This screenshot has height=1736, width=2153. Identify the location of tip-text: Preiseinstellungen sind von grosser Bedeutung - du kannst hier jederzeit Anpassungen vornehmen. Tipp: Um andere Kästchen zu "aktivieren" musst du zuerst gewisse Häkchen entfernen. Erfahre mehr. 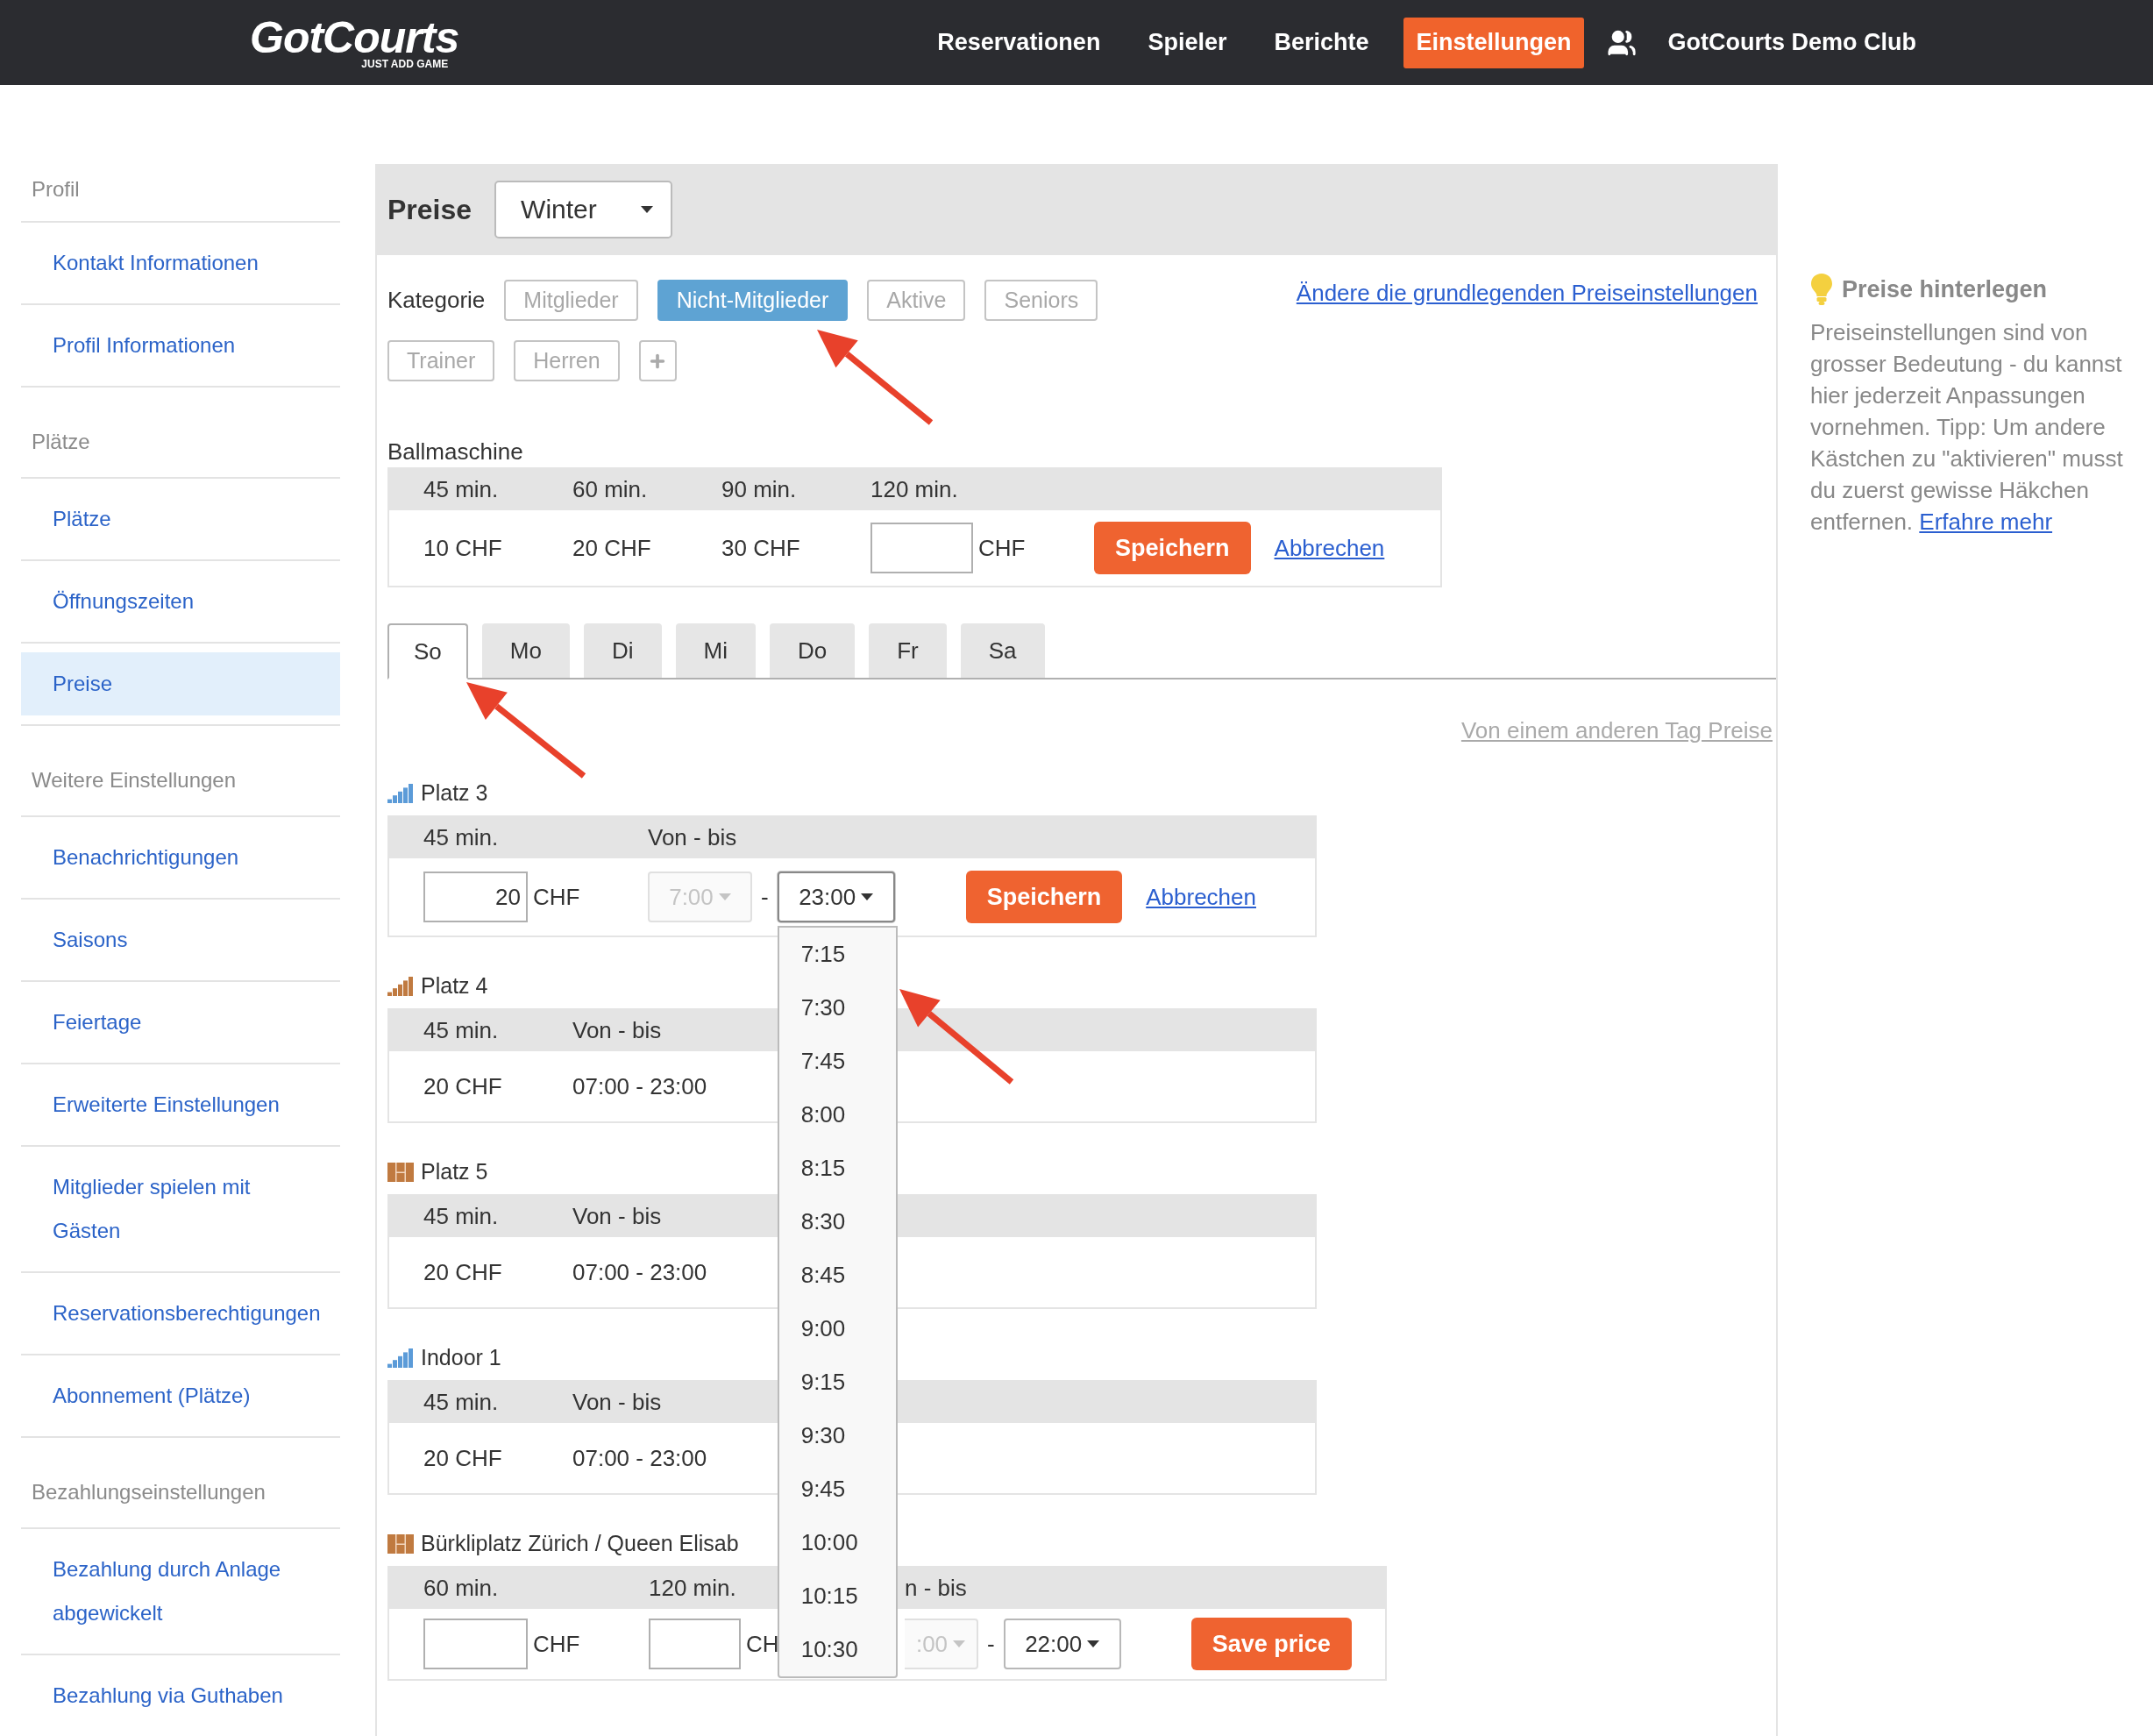
(1967, 427).